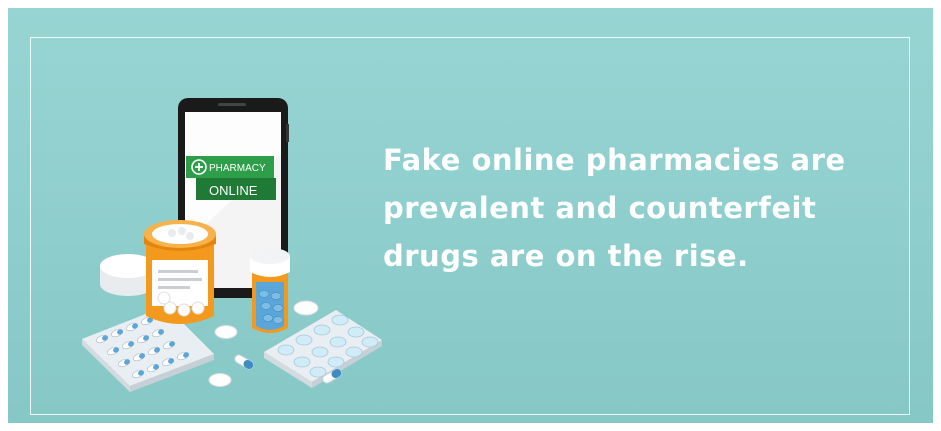 The image size is (941, 431). Describe the element at coordinates (233, 190) in the screenshot. I see `sign-bottom-text: ONLINE` at that location.